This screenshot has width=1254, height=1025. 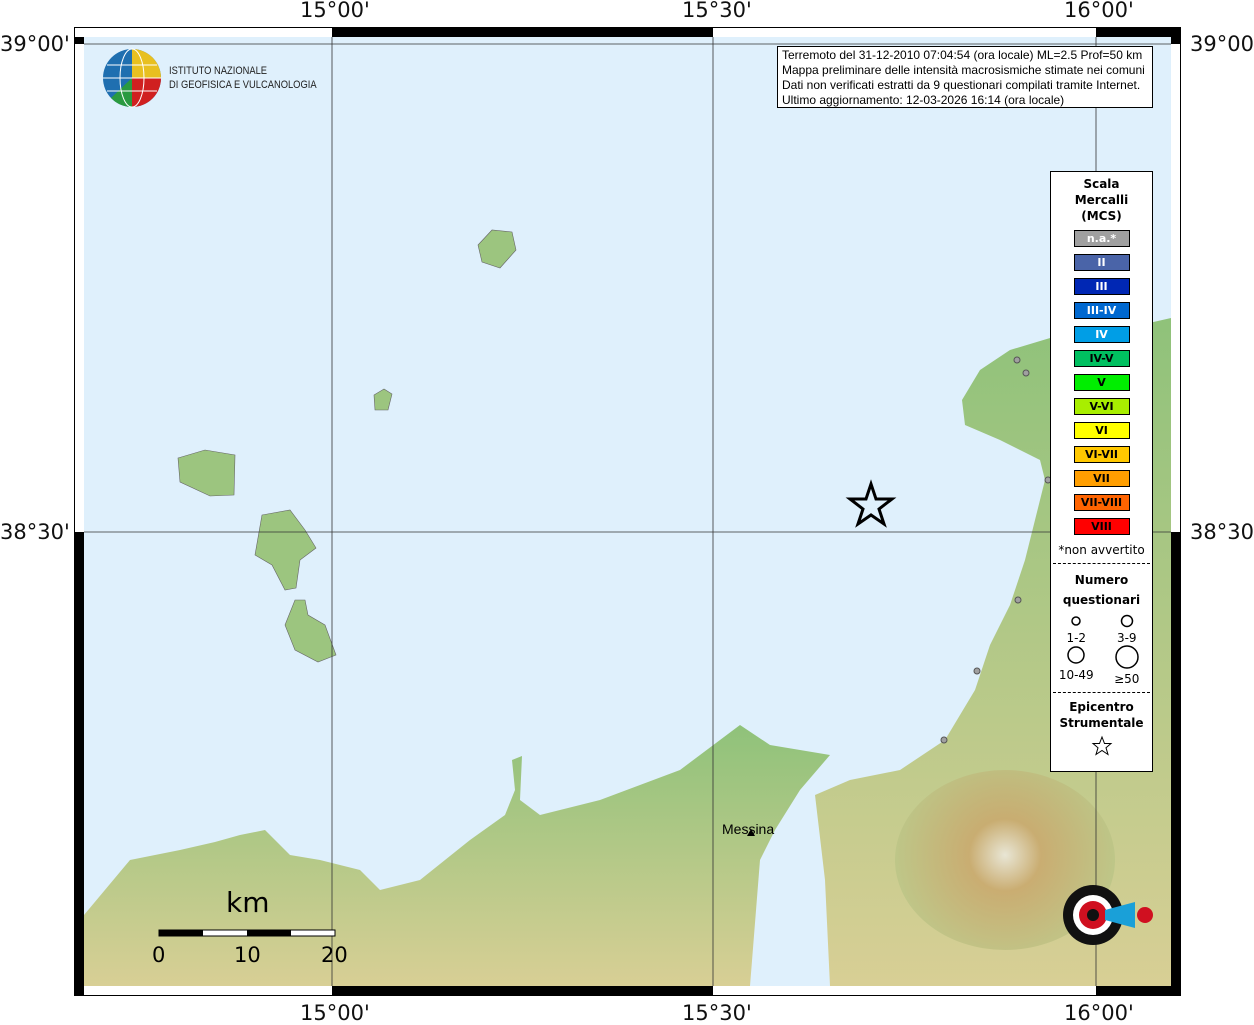 What do you see at coordinates (1126, 638) in the screenshot?
I see `count-label: 3-9` at bounding box center [1126, 638].